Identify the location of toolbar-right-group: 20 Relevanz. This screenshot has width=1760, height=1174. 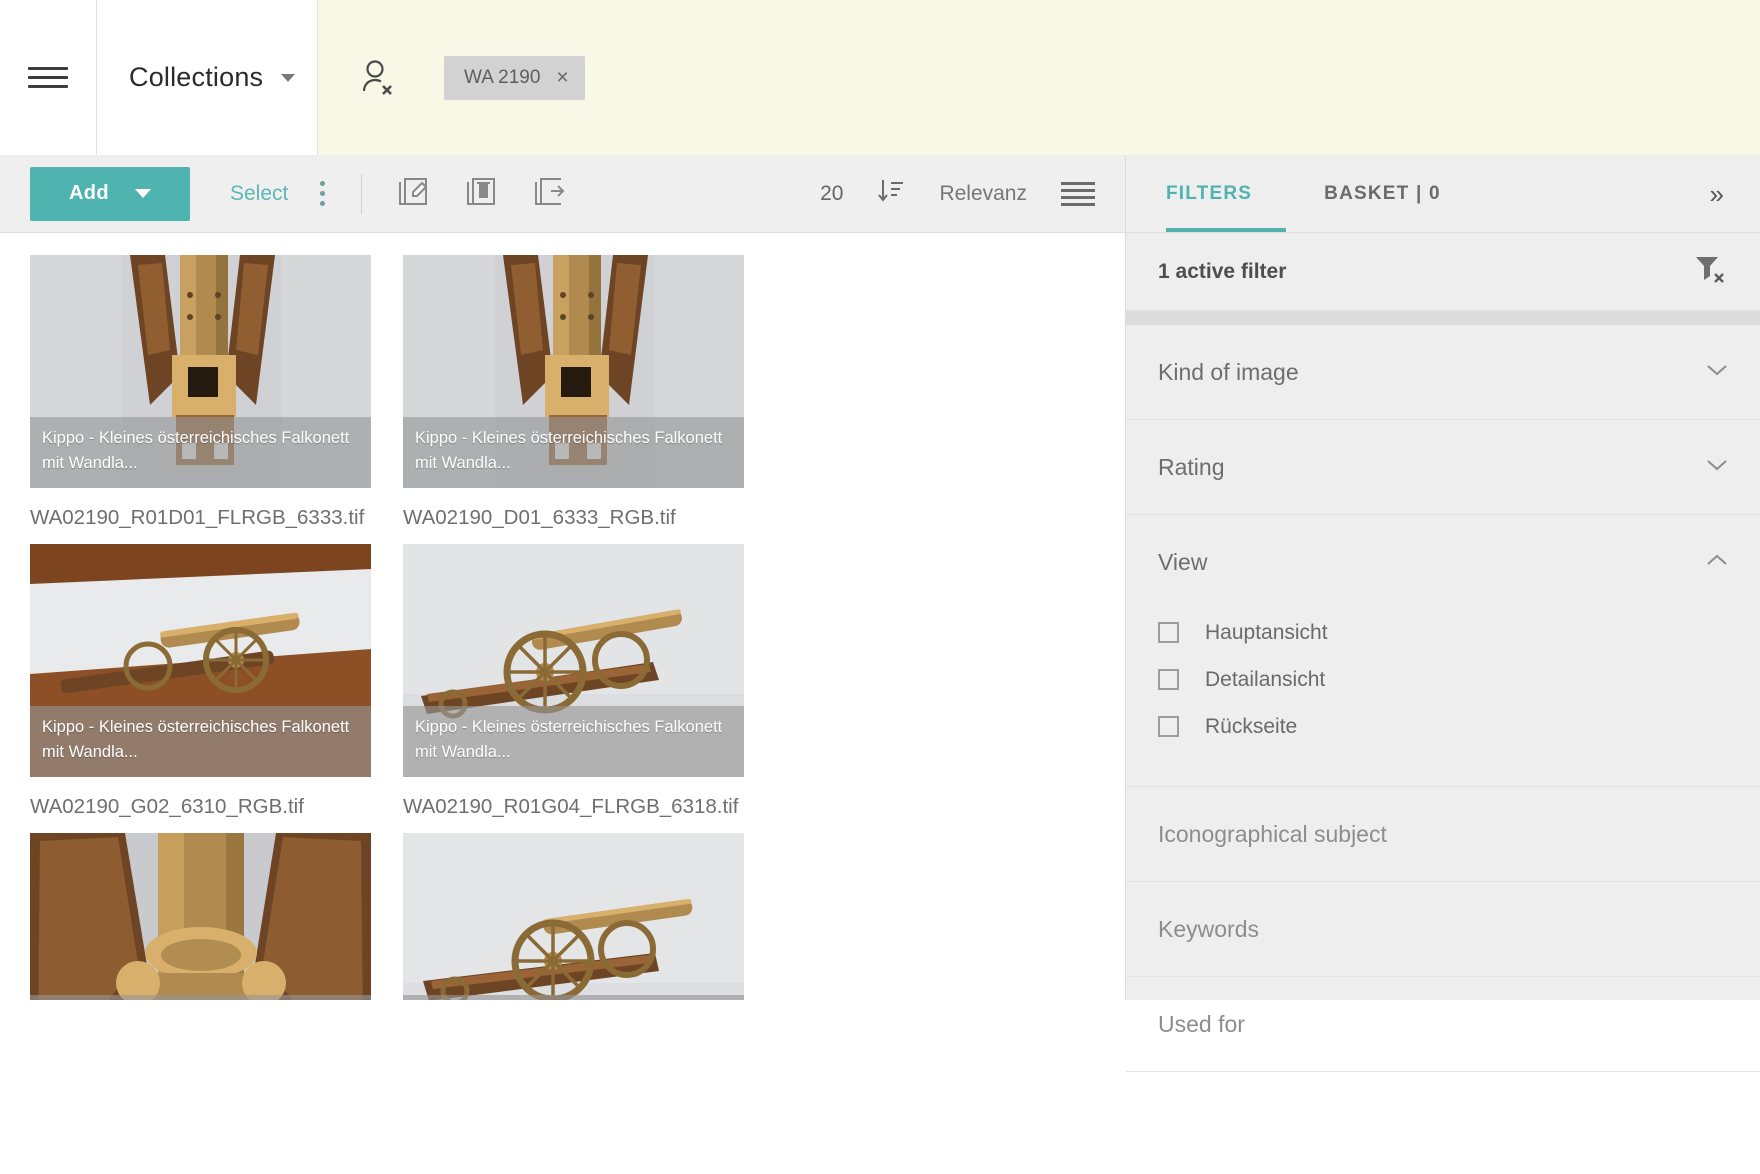
(972, 193).